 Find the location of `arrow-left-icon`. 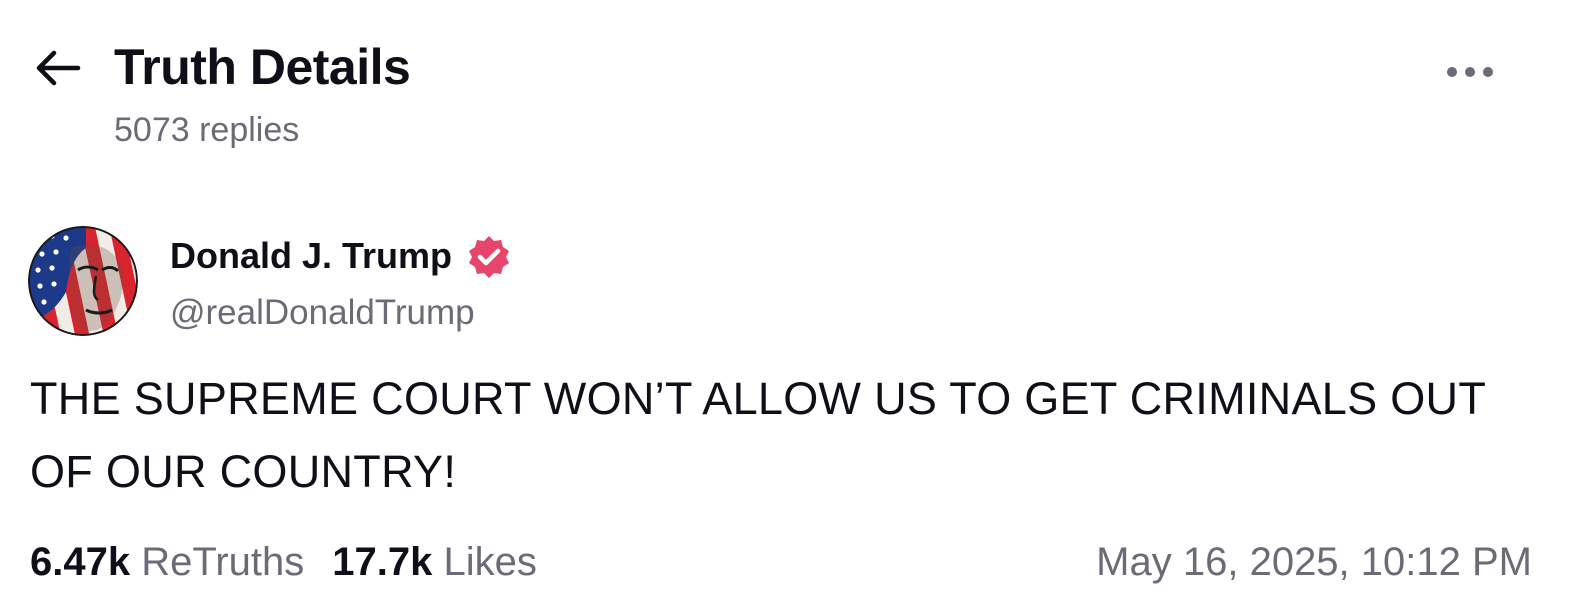

arrow-left-icon is located at coordinates (58, 68).